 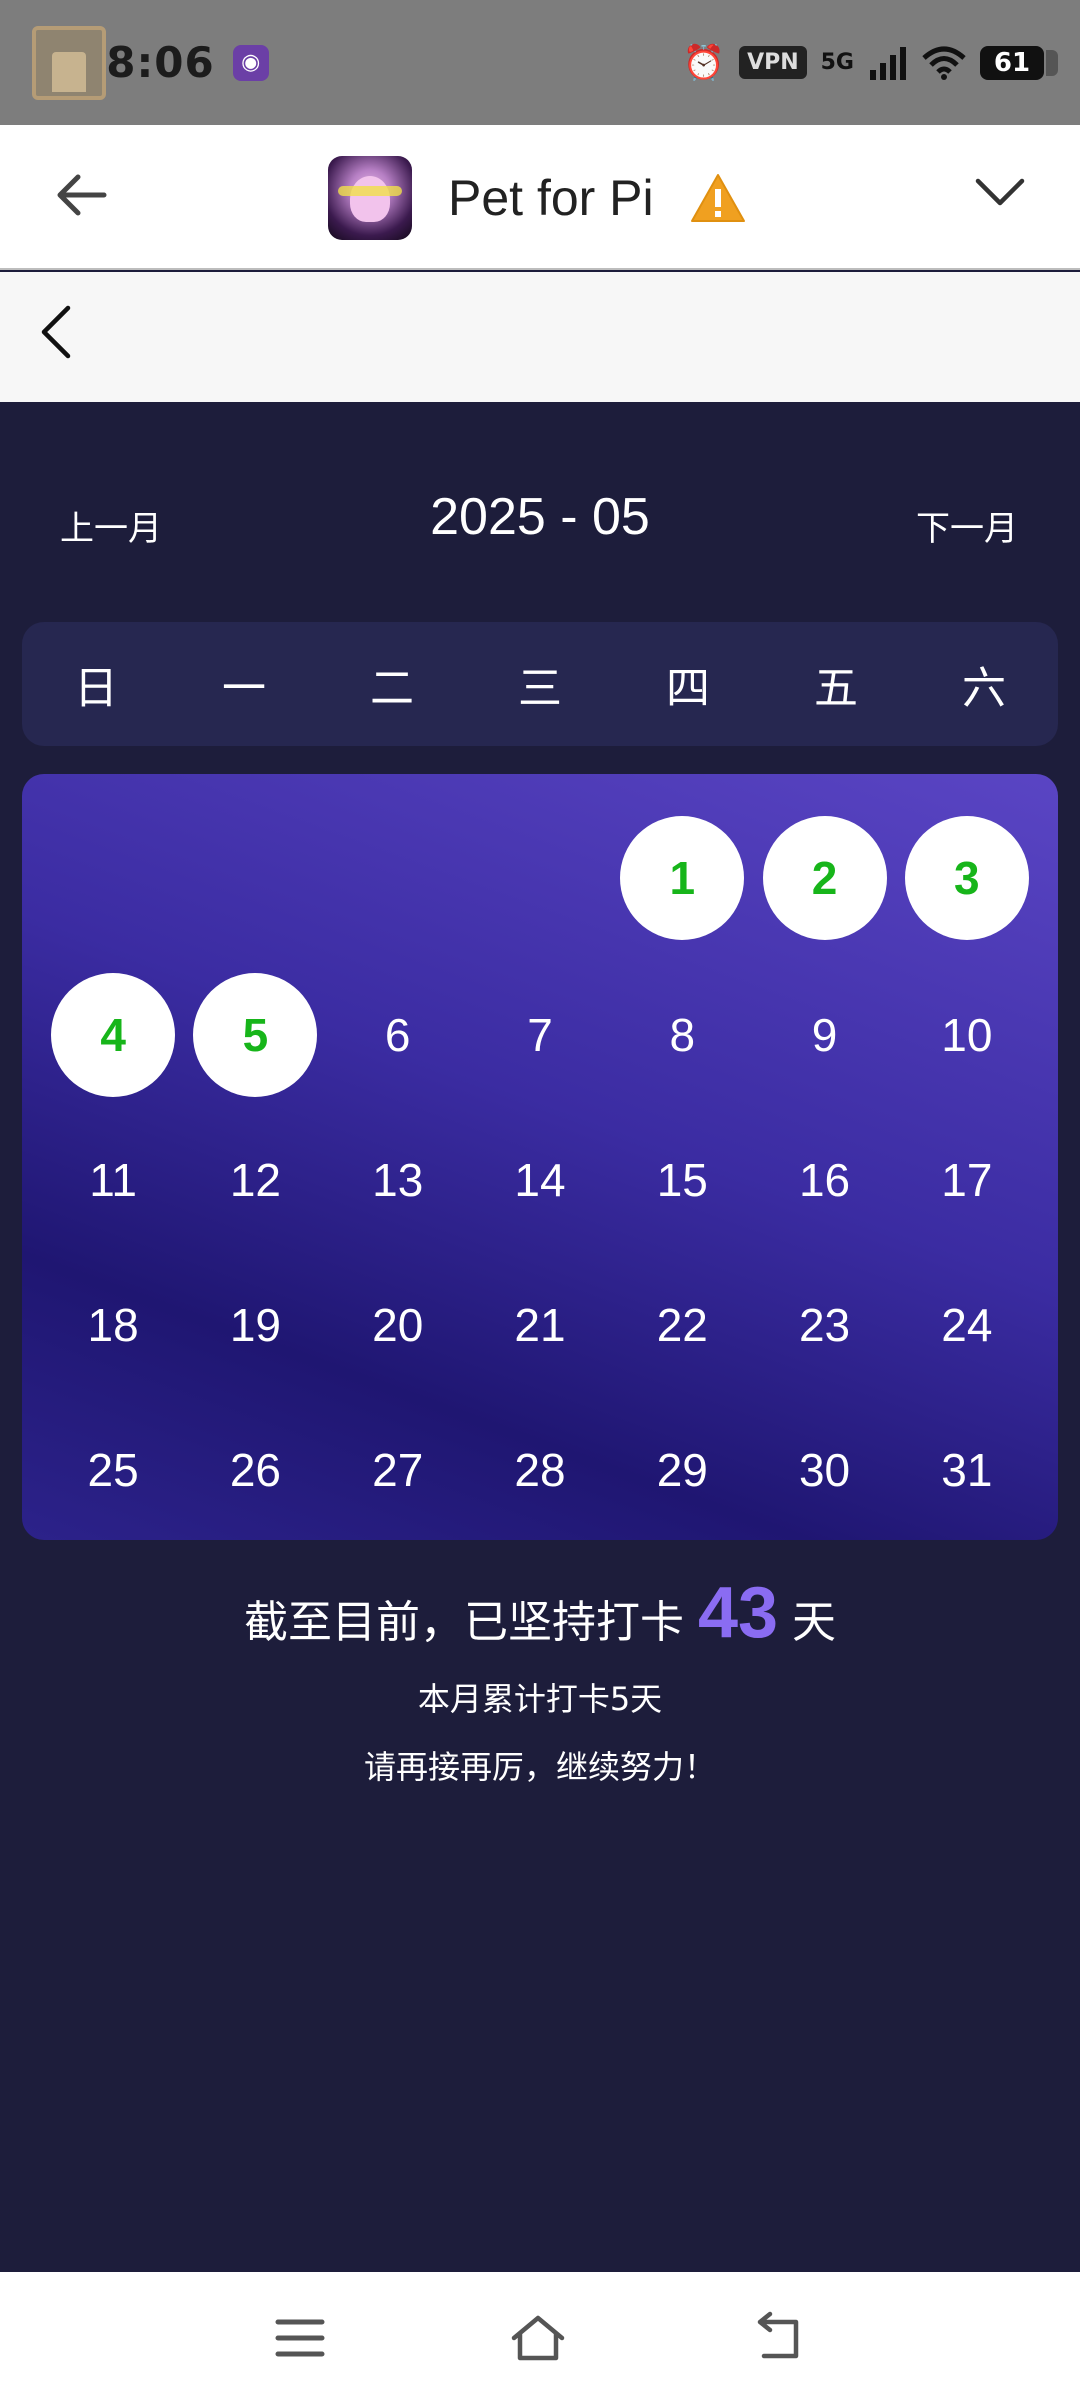 I want to click on calendar-day: 10, so click(x=967, y=1034).